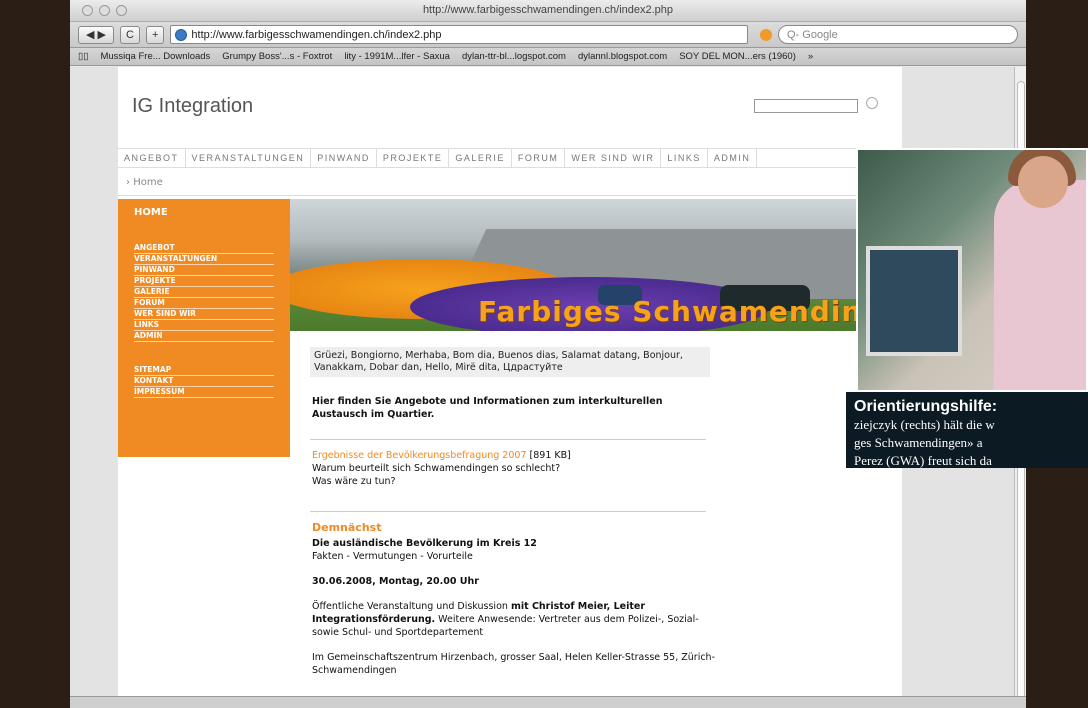  Describe the element at coordinates (914, 301) in the screenshot. I see `photo-monitor` at that location.